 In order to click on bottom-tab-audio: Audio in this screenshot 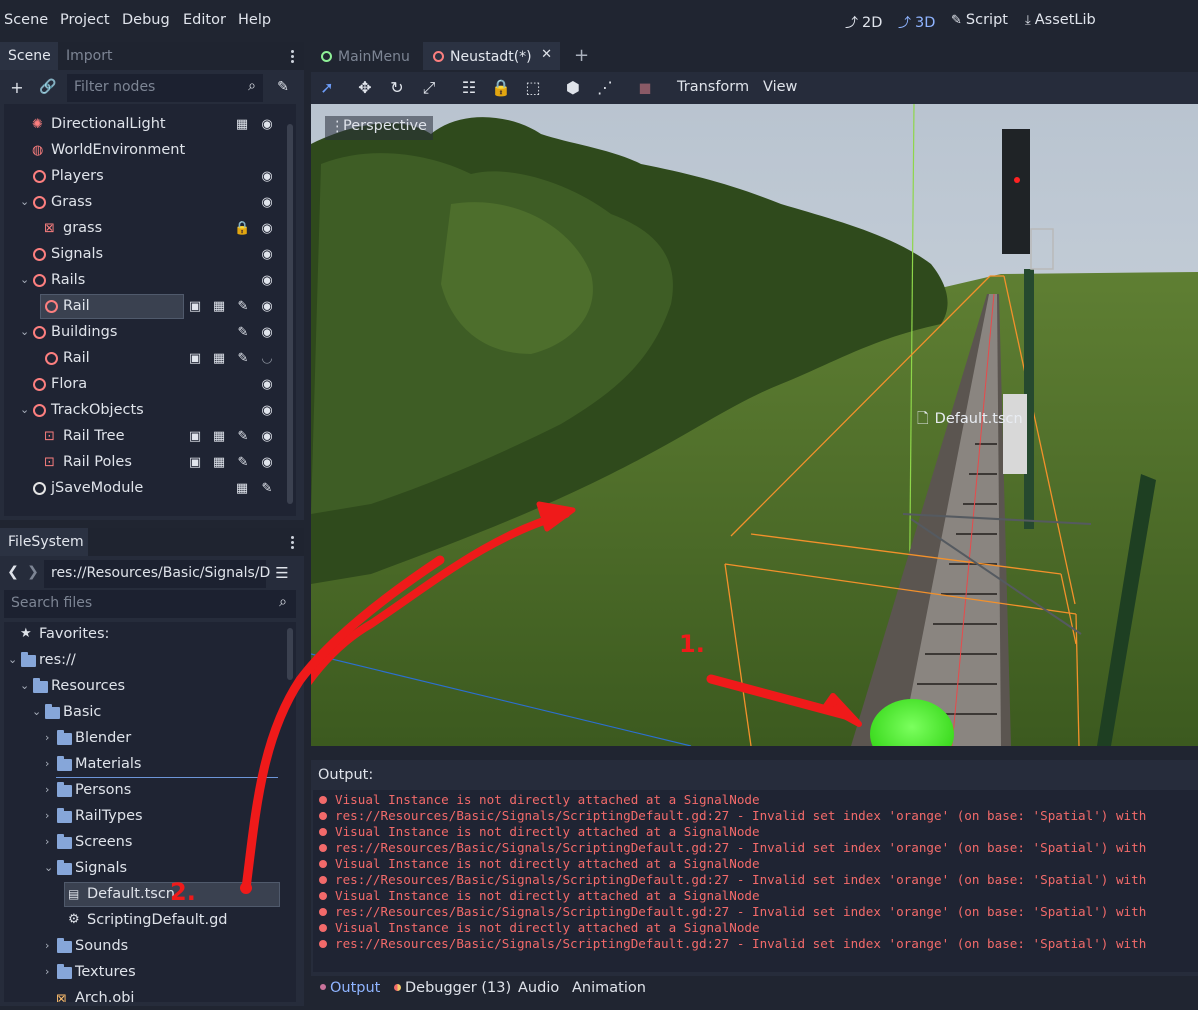, I will do `click(538, 988)`.